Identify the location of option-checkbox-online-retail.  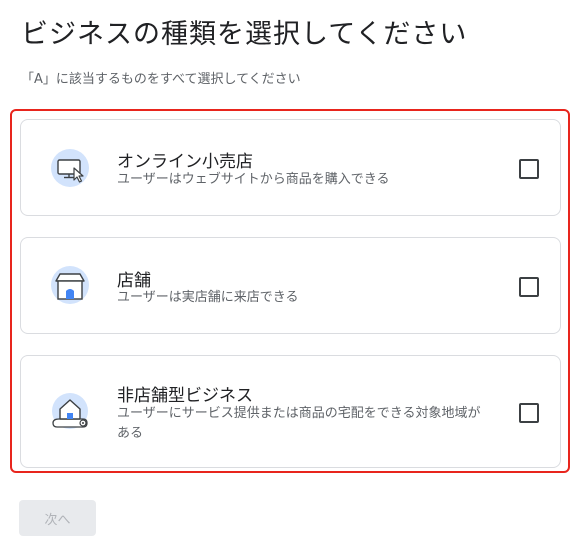
(529, 169).